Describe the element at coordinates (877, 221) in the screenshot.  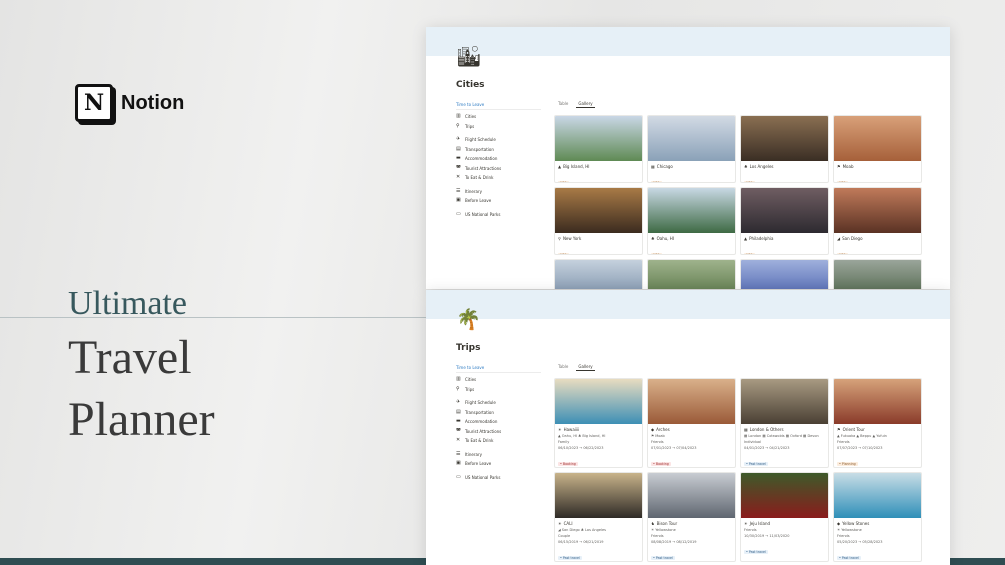
I see `gallery-card: ◢ San Diego USA` at that location.